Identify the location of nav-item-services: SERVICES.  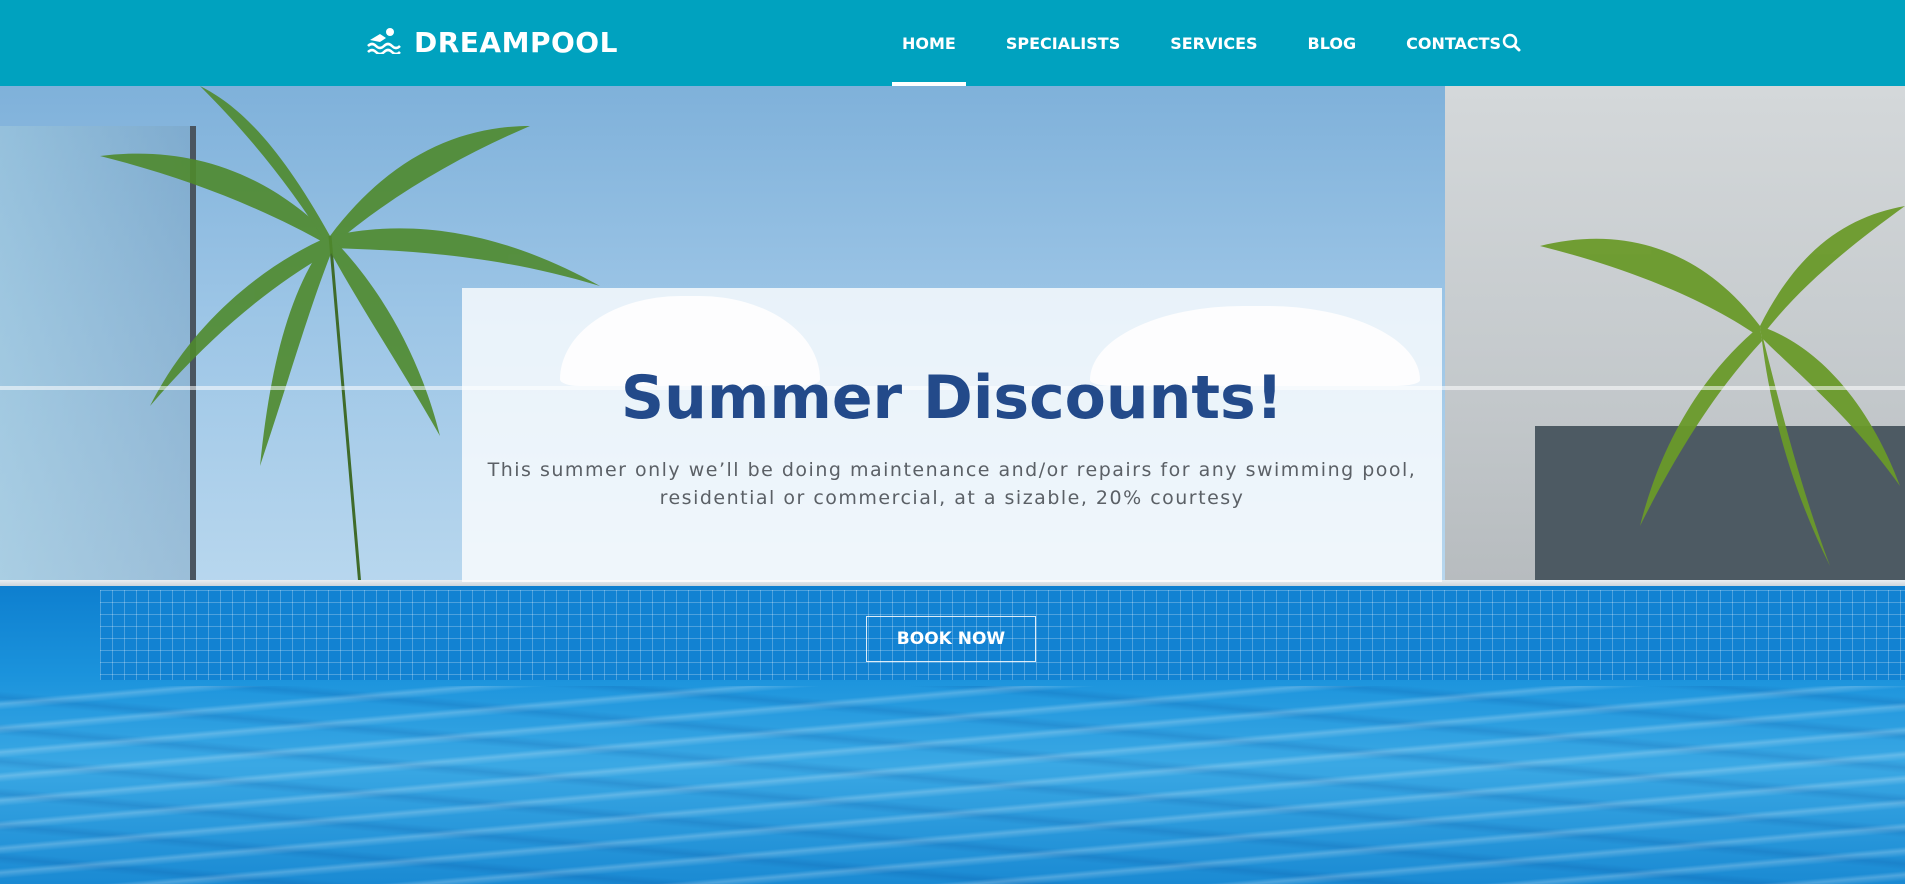
(1213, 43).